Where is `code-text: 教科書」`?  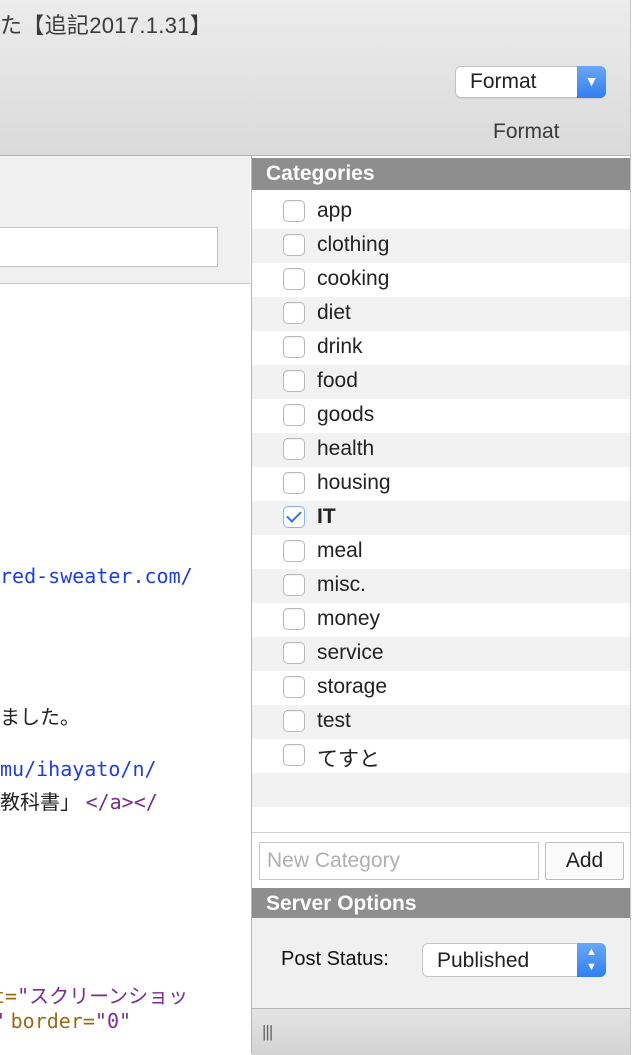 code-text: 教科書」 is located at coordinates (40, 803).